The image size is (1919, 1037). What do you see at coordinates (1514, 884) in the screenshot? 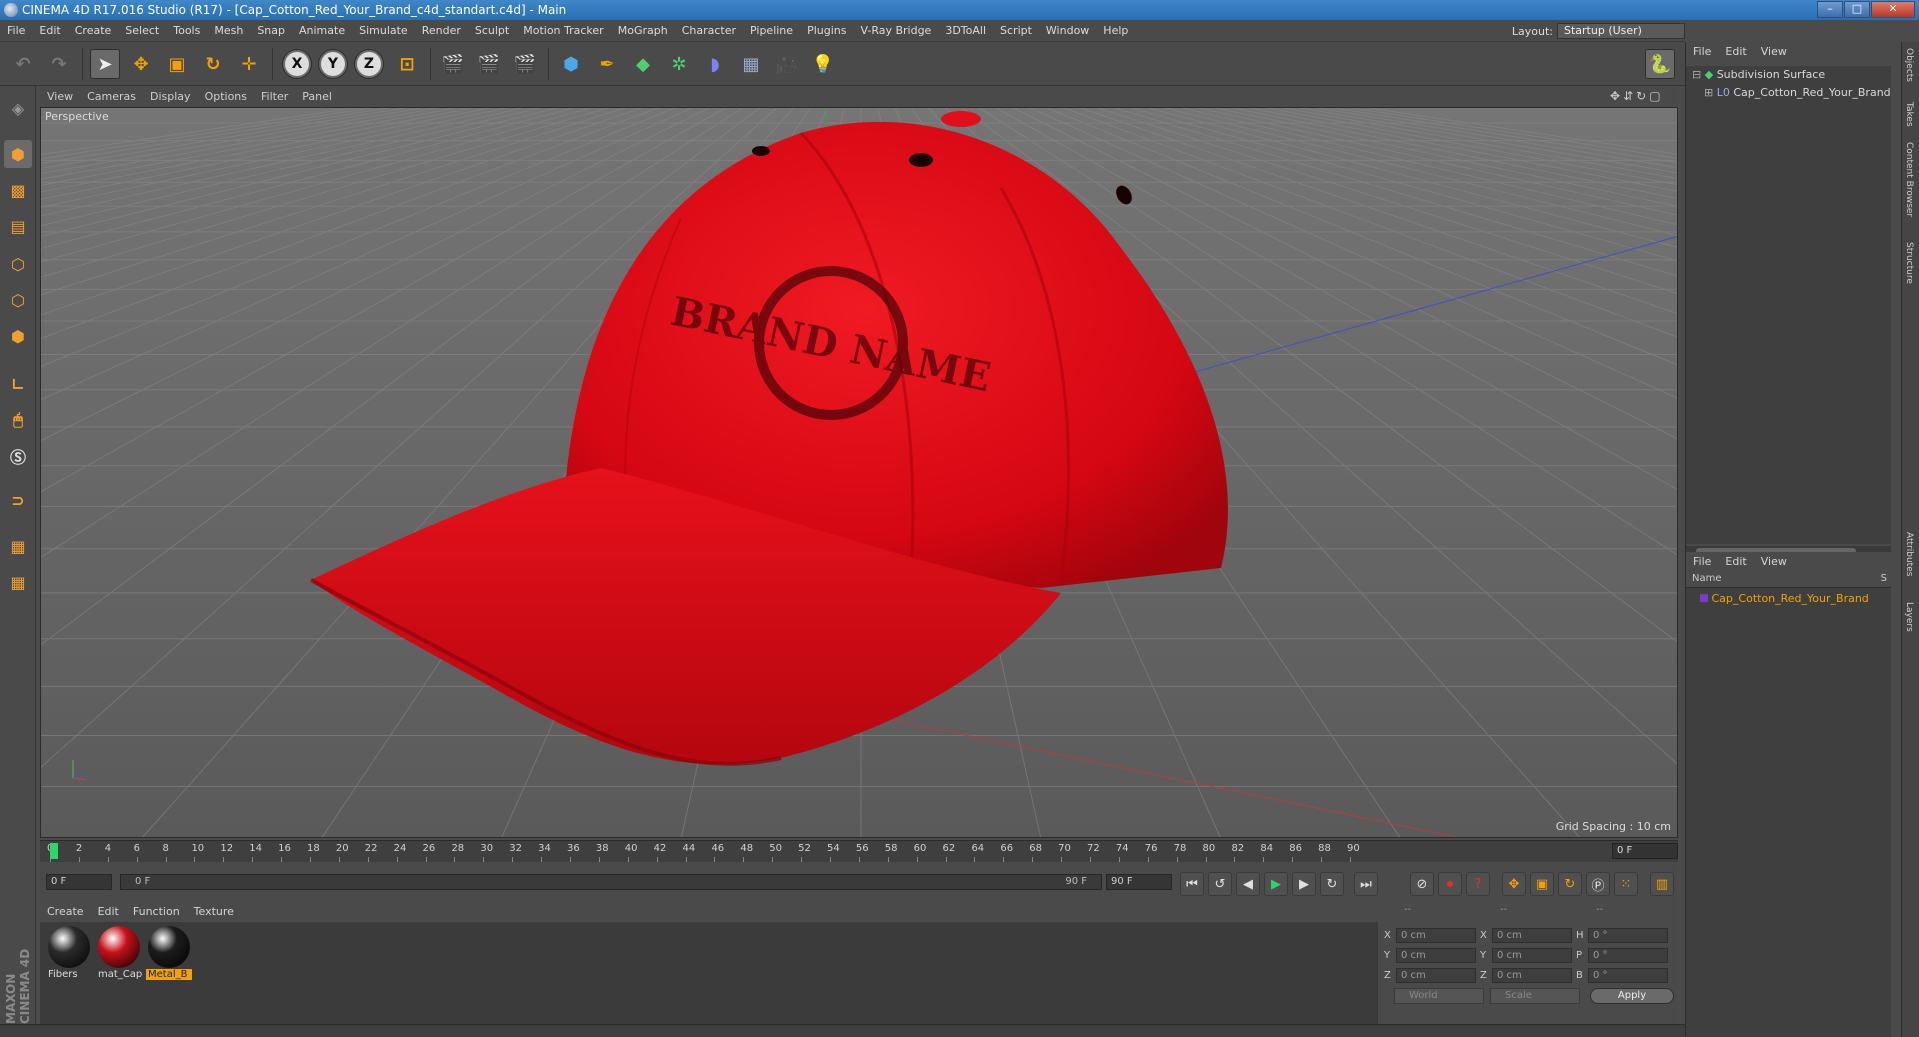
I see `position-key-button: ✥` at bounding box center [1514, 884].